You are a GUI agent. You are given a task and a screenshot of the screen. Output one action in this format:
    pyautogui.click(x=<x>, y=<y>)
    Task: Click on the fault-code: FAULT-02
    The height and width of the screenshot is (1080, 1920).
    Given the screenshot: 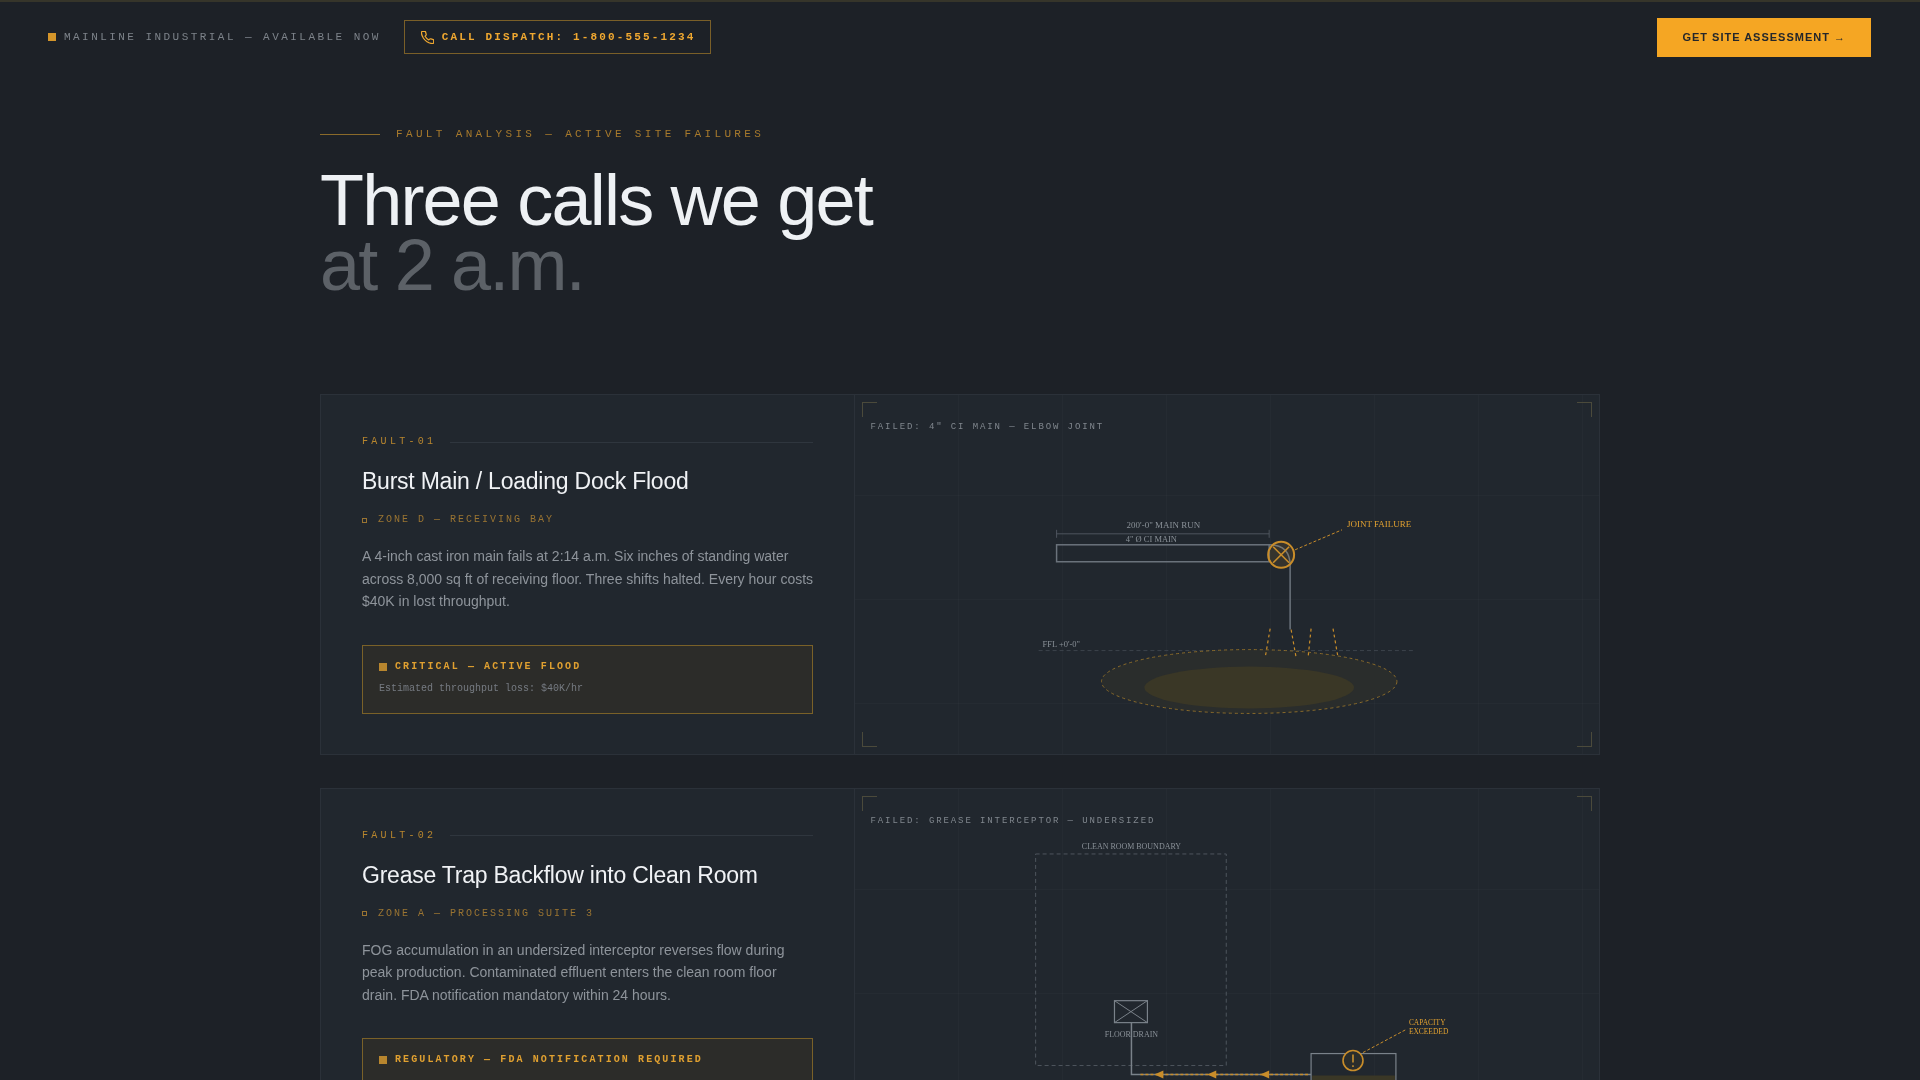 What is the action you would take?
    pyautogui.click(x=399, y=835)
    